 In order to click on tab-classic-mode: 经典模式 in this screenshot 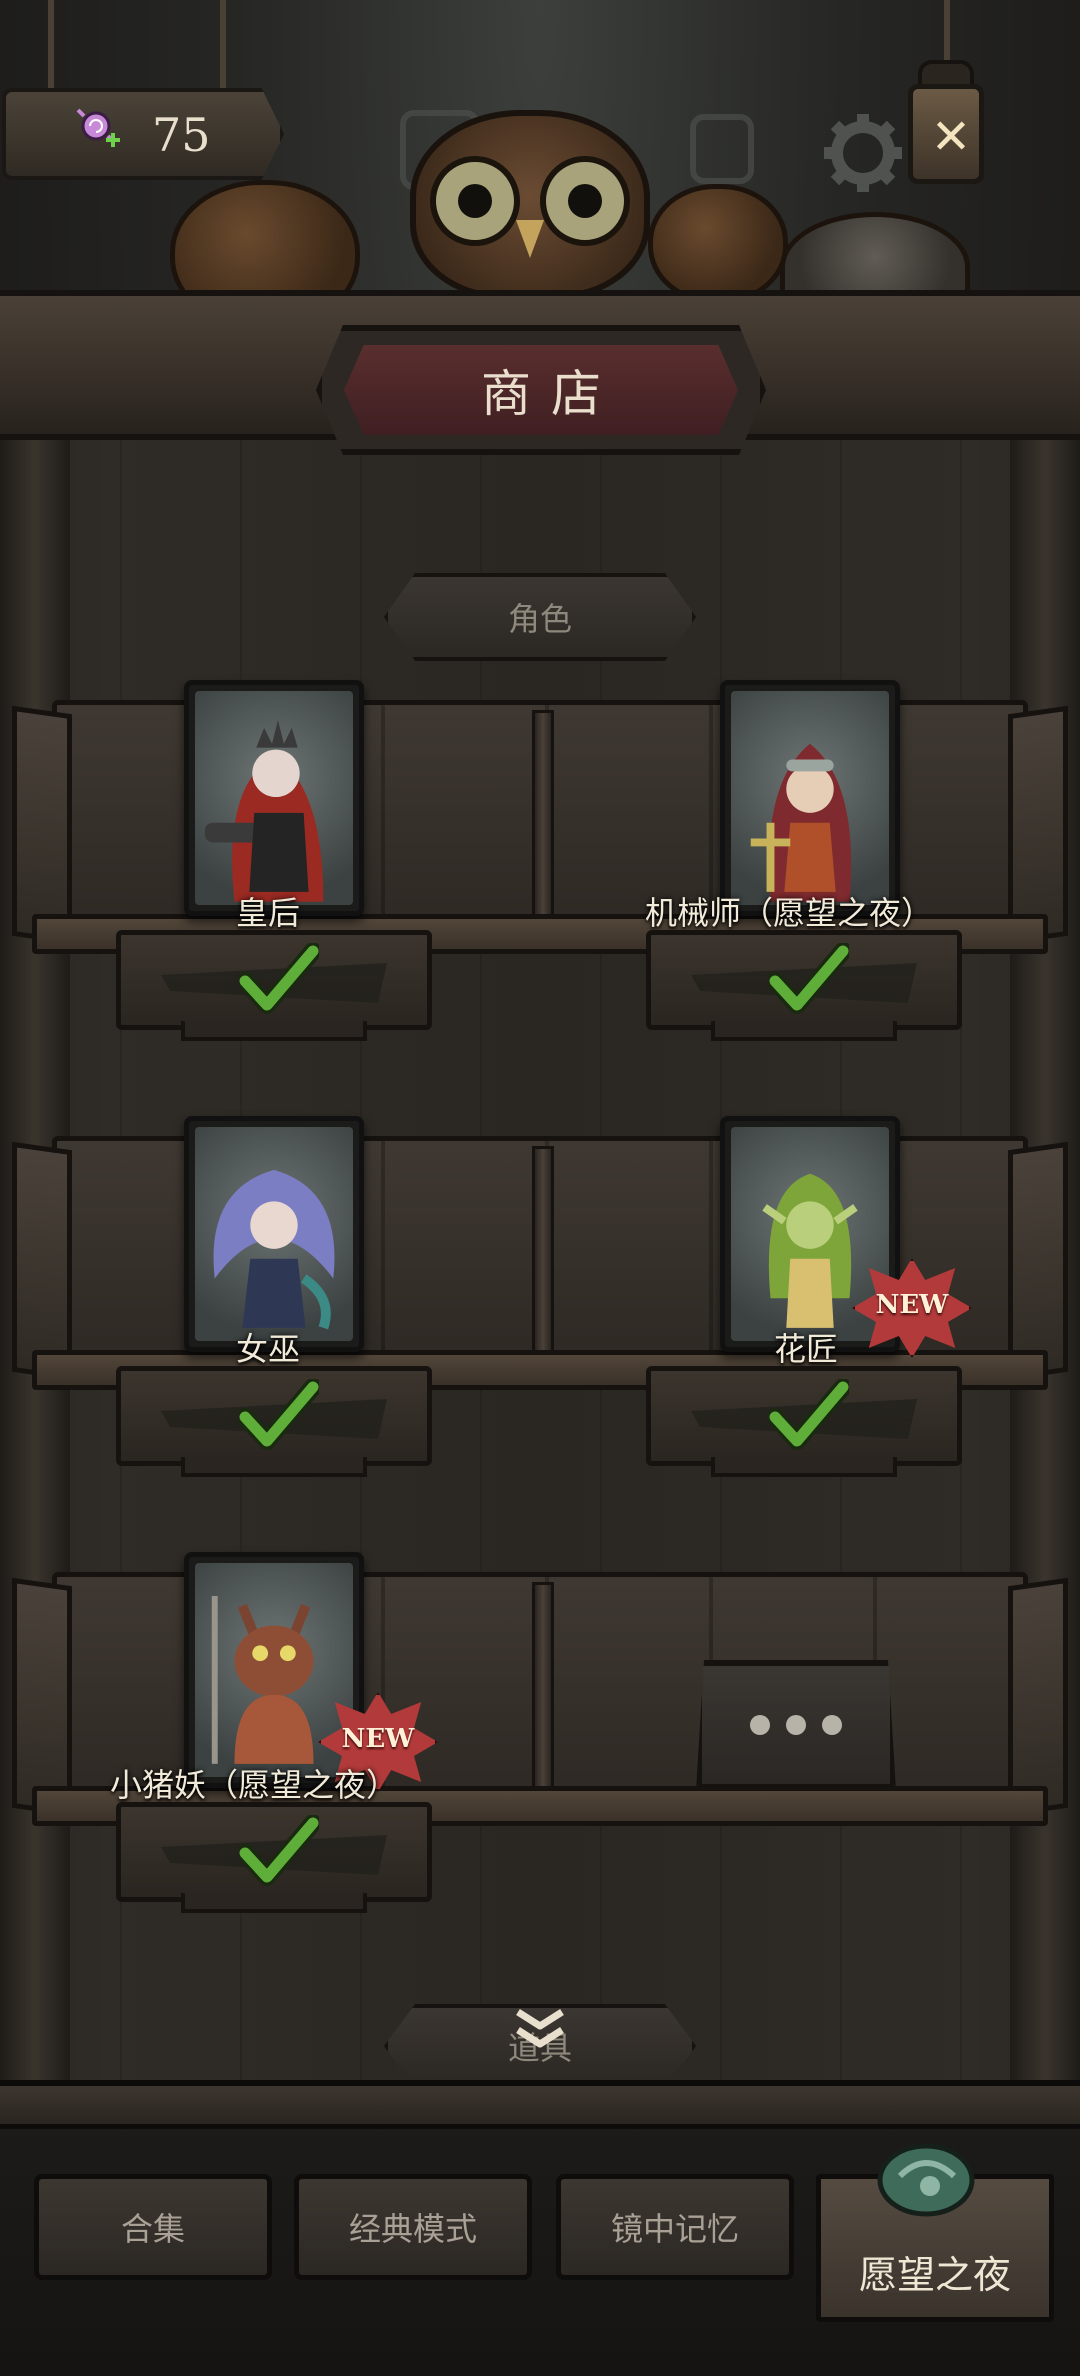, I will do `click(413, 2227)`.